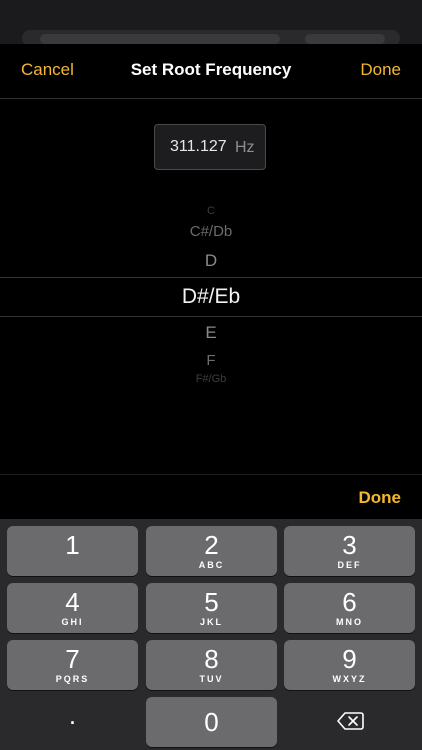 The height and width of the screenshot is (750, 422). I want to click on frequency-value: 311.127, so click(198, 146).